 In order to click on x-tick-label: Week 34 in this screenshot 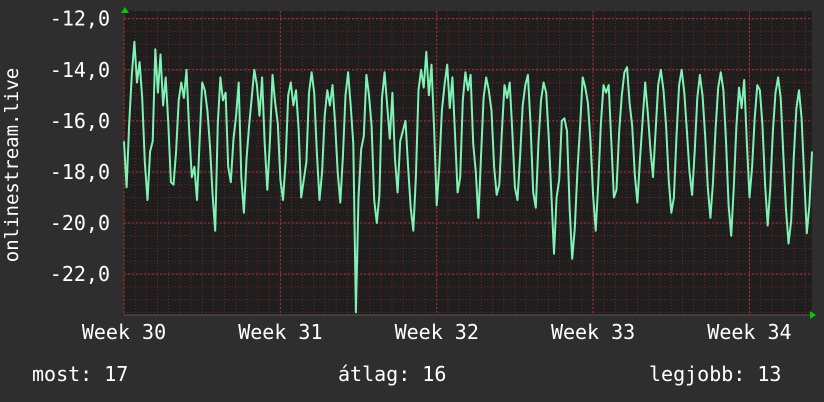, I will do `click(749, 332)`.